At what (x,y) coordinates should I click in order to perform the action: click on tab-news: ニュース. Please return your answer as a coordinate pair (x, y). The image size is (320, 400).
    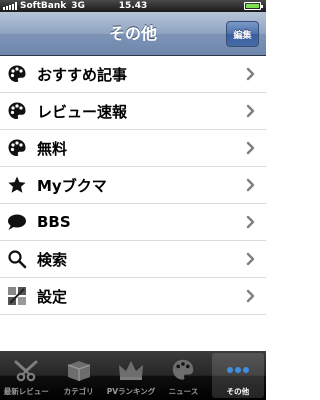
    Looking at the image, I should click on (183, 375).